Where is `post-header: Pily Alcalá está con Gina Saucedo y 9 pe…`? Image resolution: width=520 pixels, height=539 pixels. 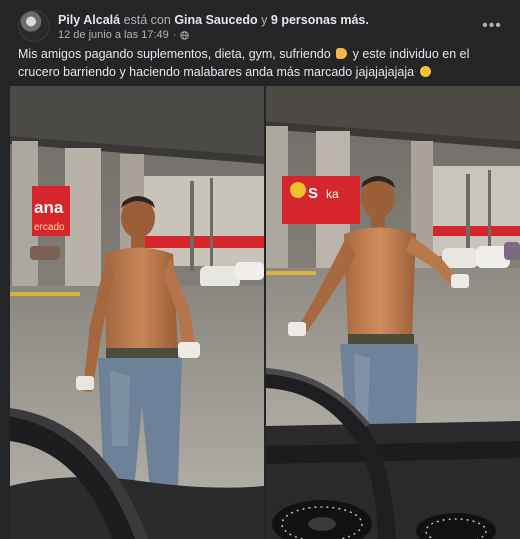
post-header: Pily Alcalá está con Gina Saucedo y 9 pe… is located at coordinates (262, 27).